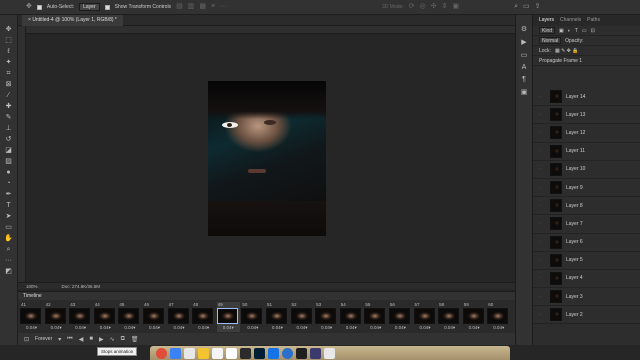 The width and height of the screenshot is (640, 360). What do you see at coordinates (135, 339) in the screenshot?
I see `delete-frame-icon: 🗑` at bounding box center [135, 339].